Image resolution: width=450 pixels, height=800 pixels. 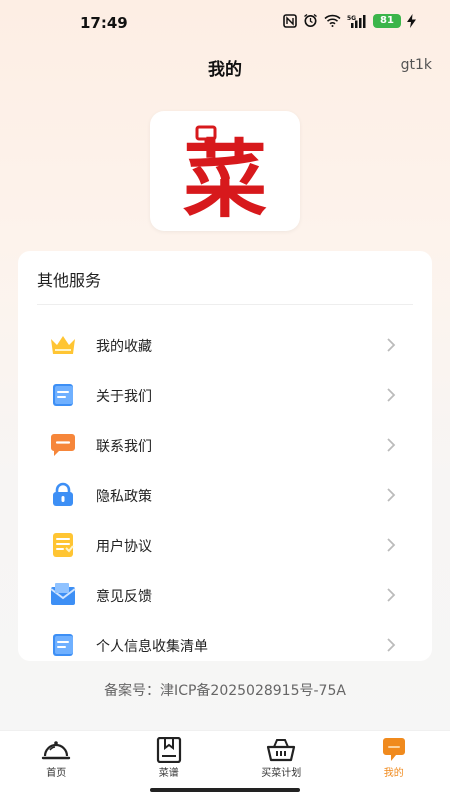 What do you see at coordinates (225, 495) in the screenshot?
I see `menu-item-privacy: 隐私政策` at bounding box center [225, 495].